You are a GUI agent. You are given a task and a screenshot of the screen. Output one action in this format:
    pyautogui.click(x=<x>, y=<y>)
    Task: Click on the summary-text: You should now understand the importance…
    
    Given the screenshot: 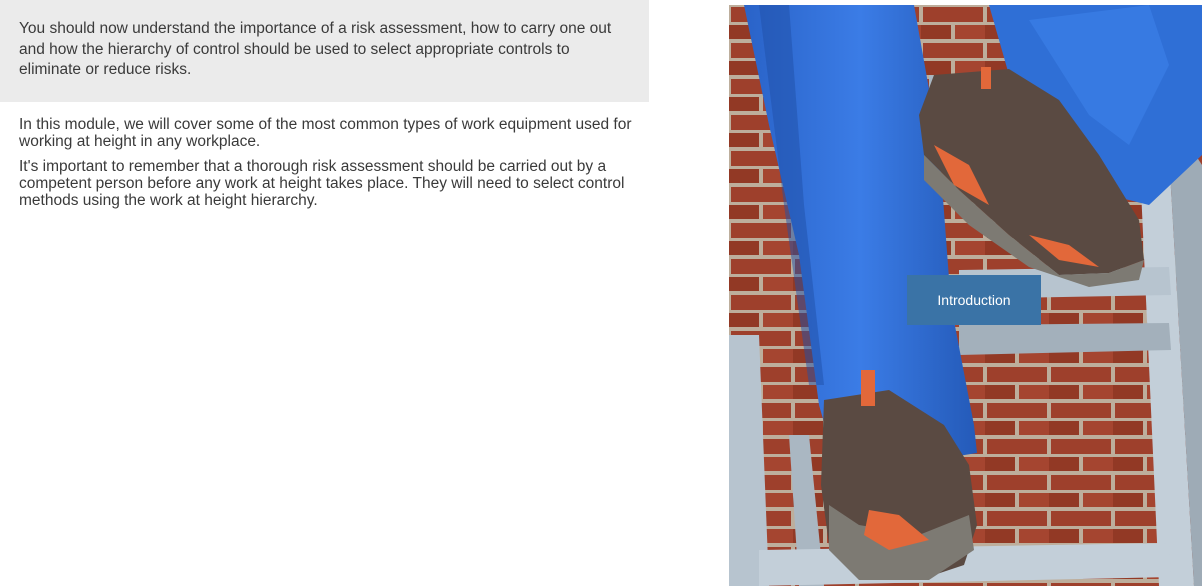 What is the action you would take?
    pyautogui.click(x=315, y=49)
    